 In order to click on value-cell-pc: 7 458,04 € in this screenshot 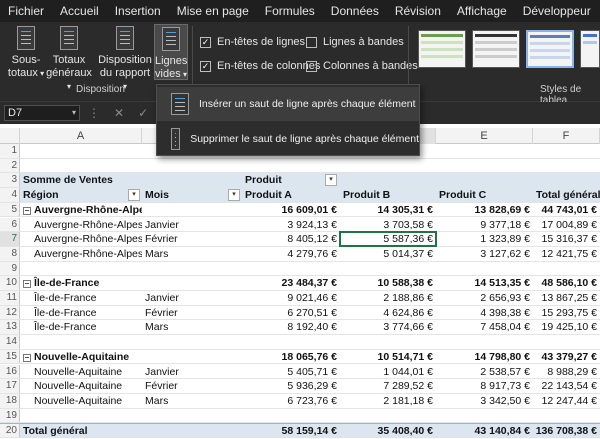, I will do `click(484, 327)`.